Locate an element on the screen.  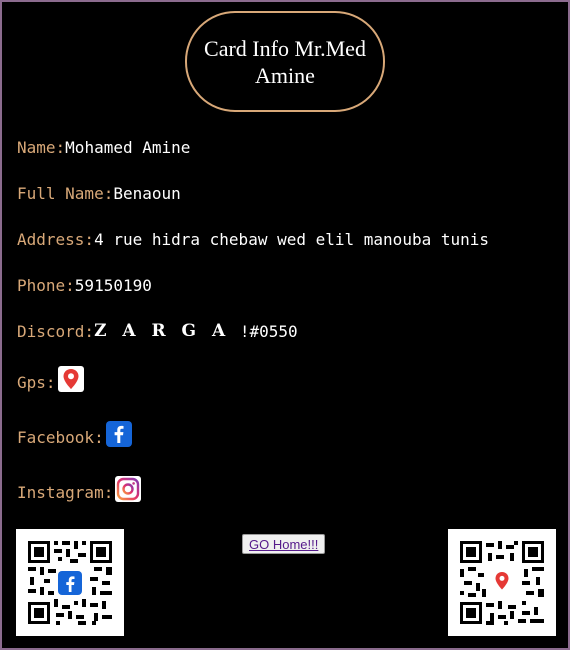
discord-tag: !#0550 is located at coordinates (268, 331).